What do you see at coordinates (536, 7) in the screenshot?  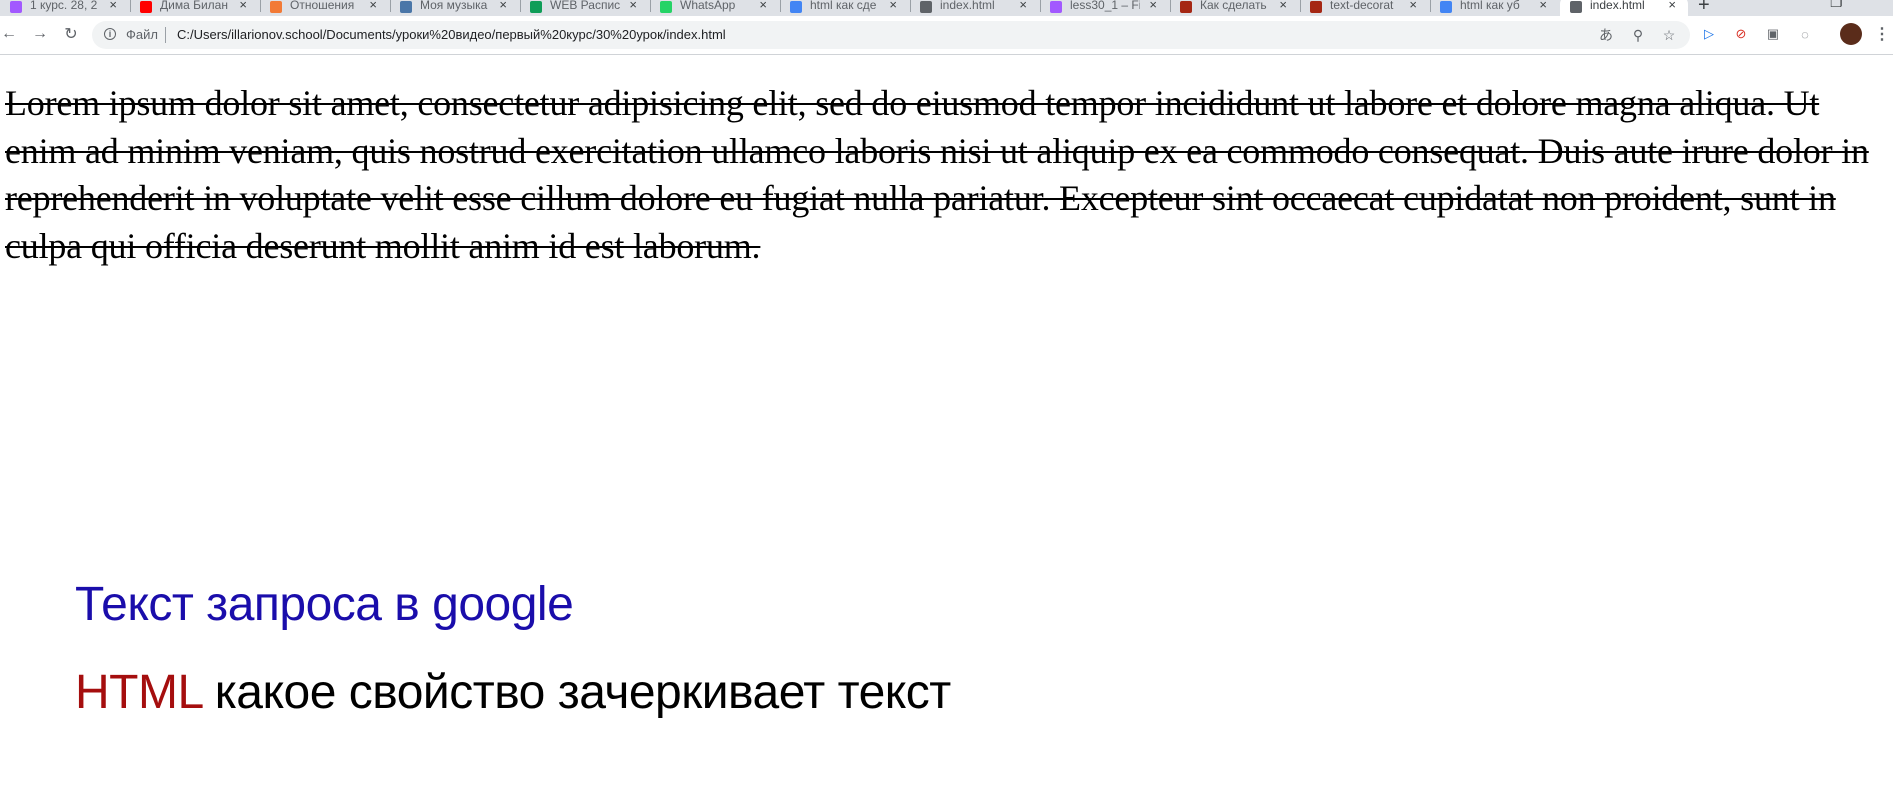 I see `sheets-icon` at bounding box center [536, 7].